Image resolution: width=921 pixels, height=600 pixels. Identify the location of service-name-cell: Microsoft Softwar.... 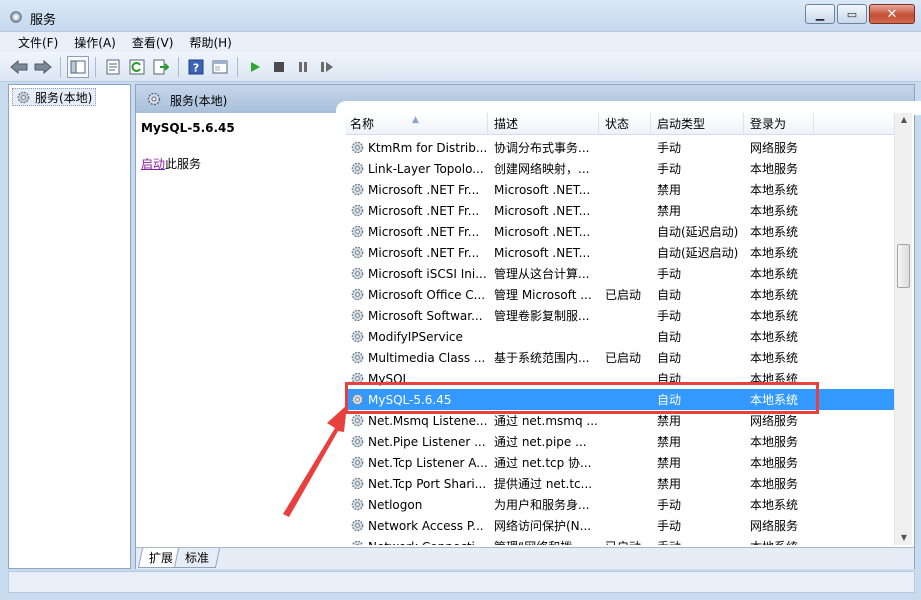
(417, 315).